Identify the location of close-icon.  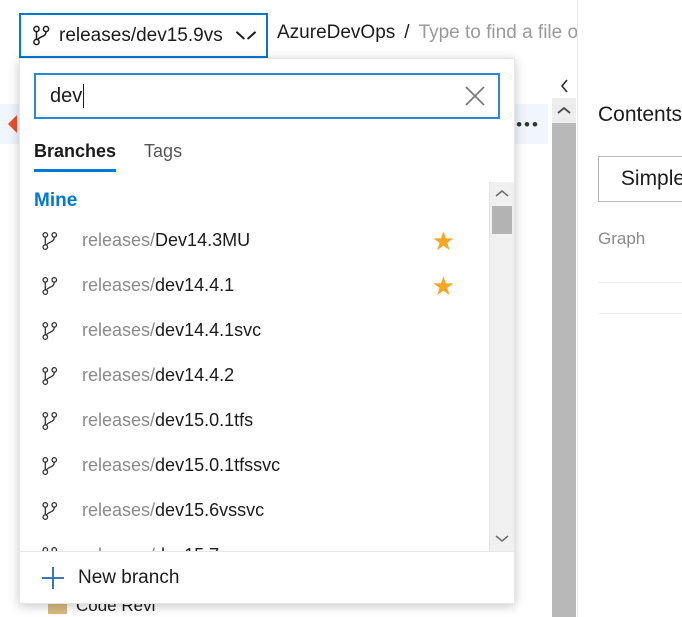
(475, 96).